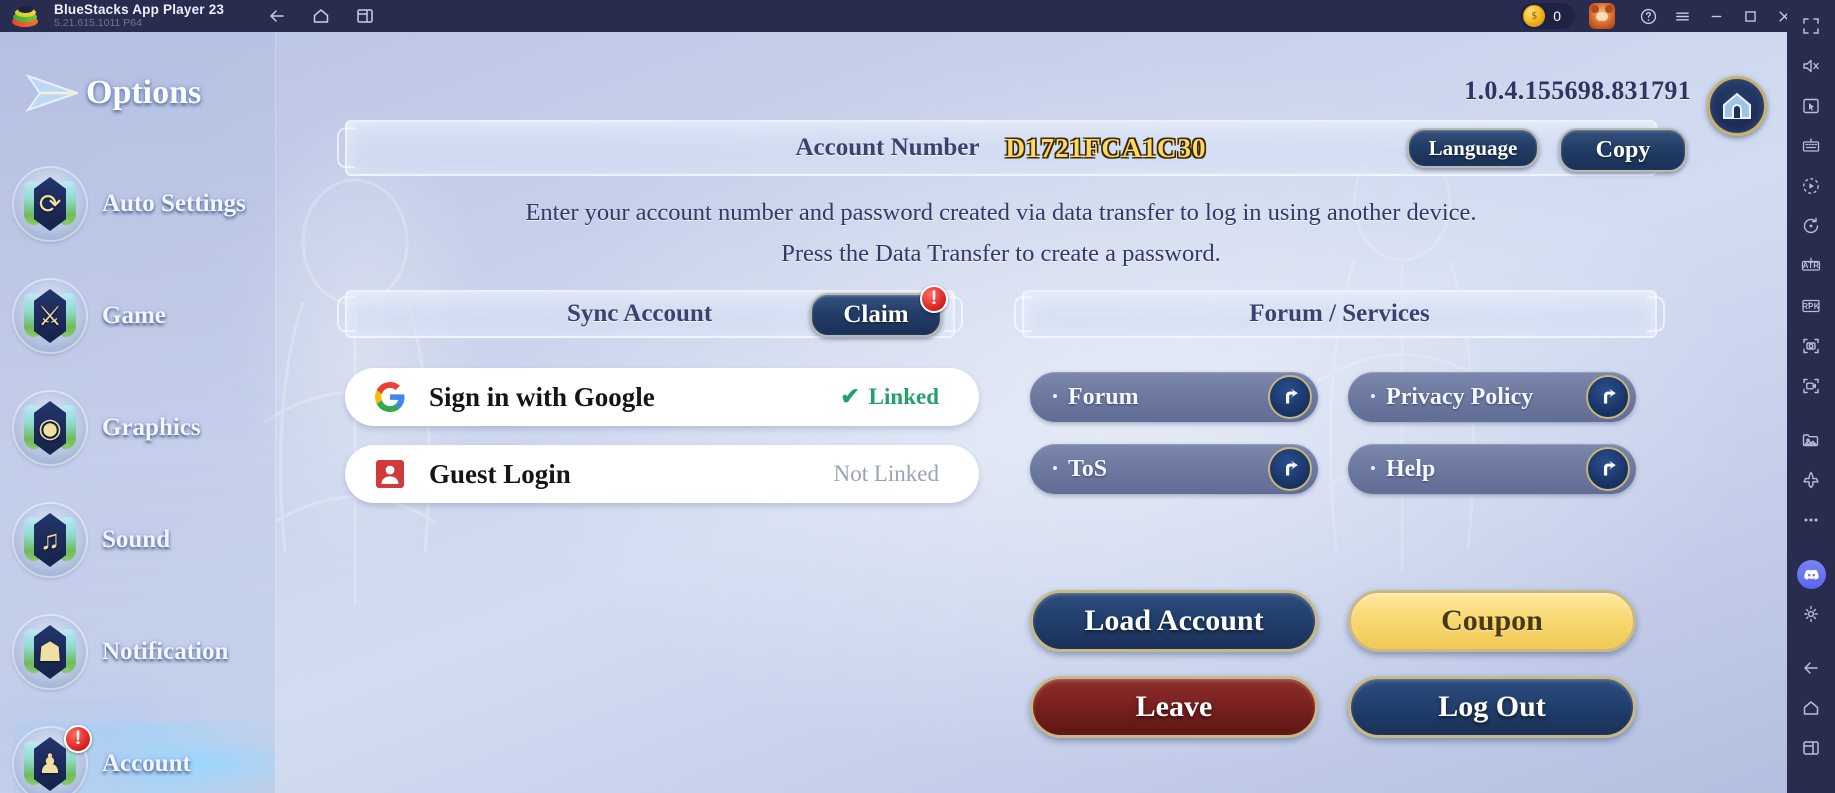  I want to click on sidebar-item-label: Notification, so click(165, 651).